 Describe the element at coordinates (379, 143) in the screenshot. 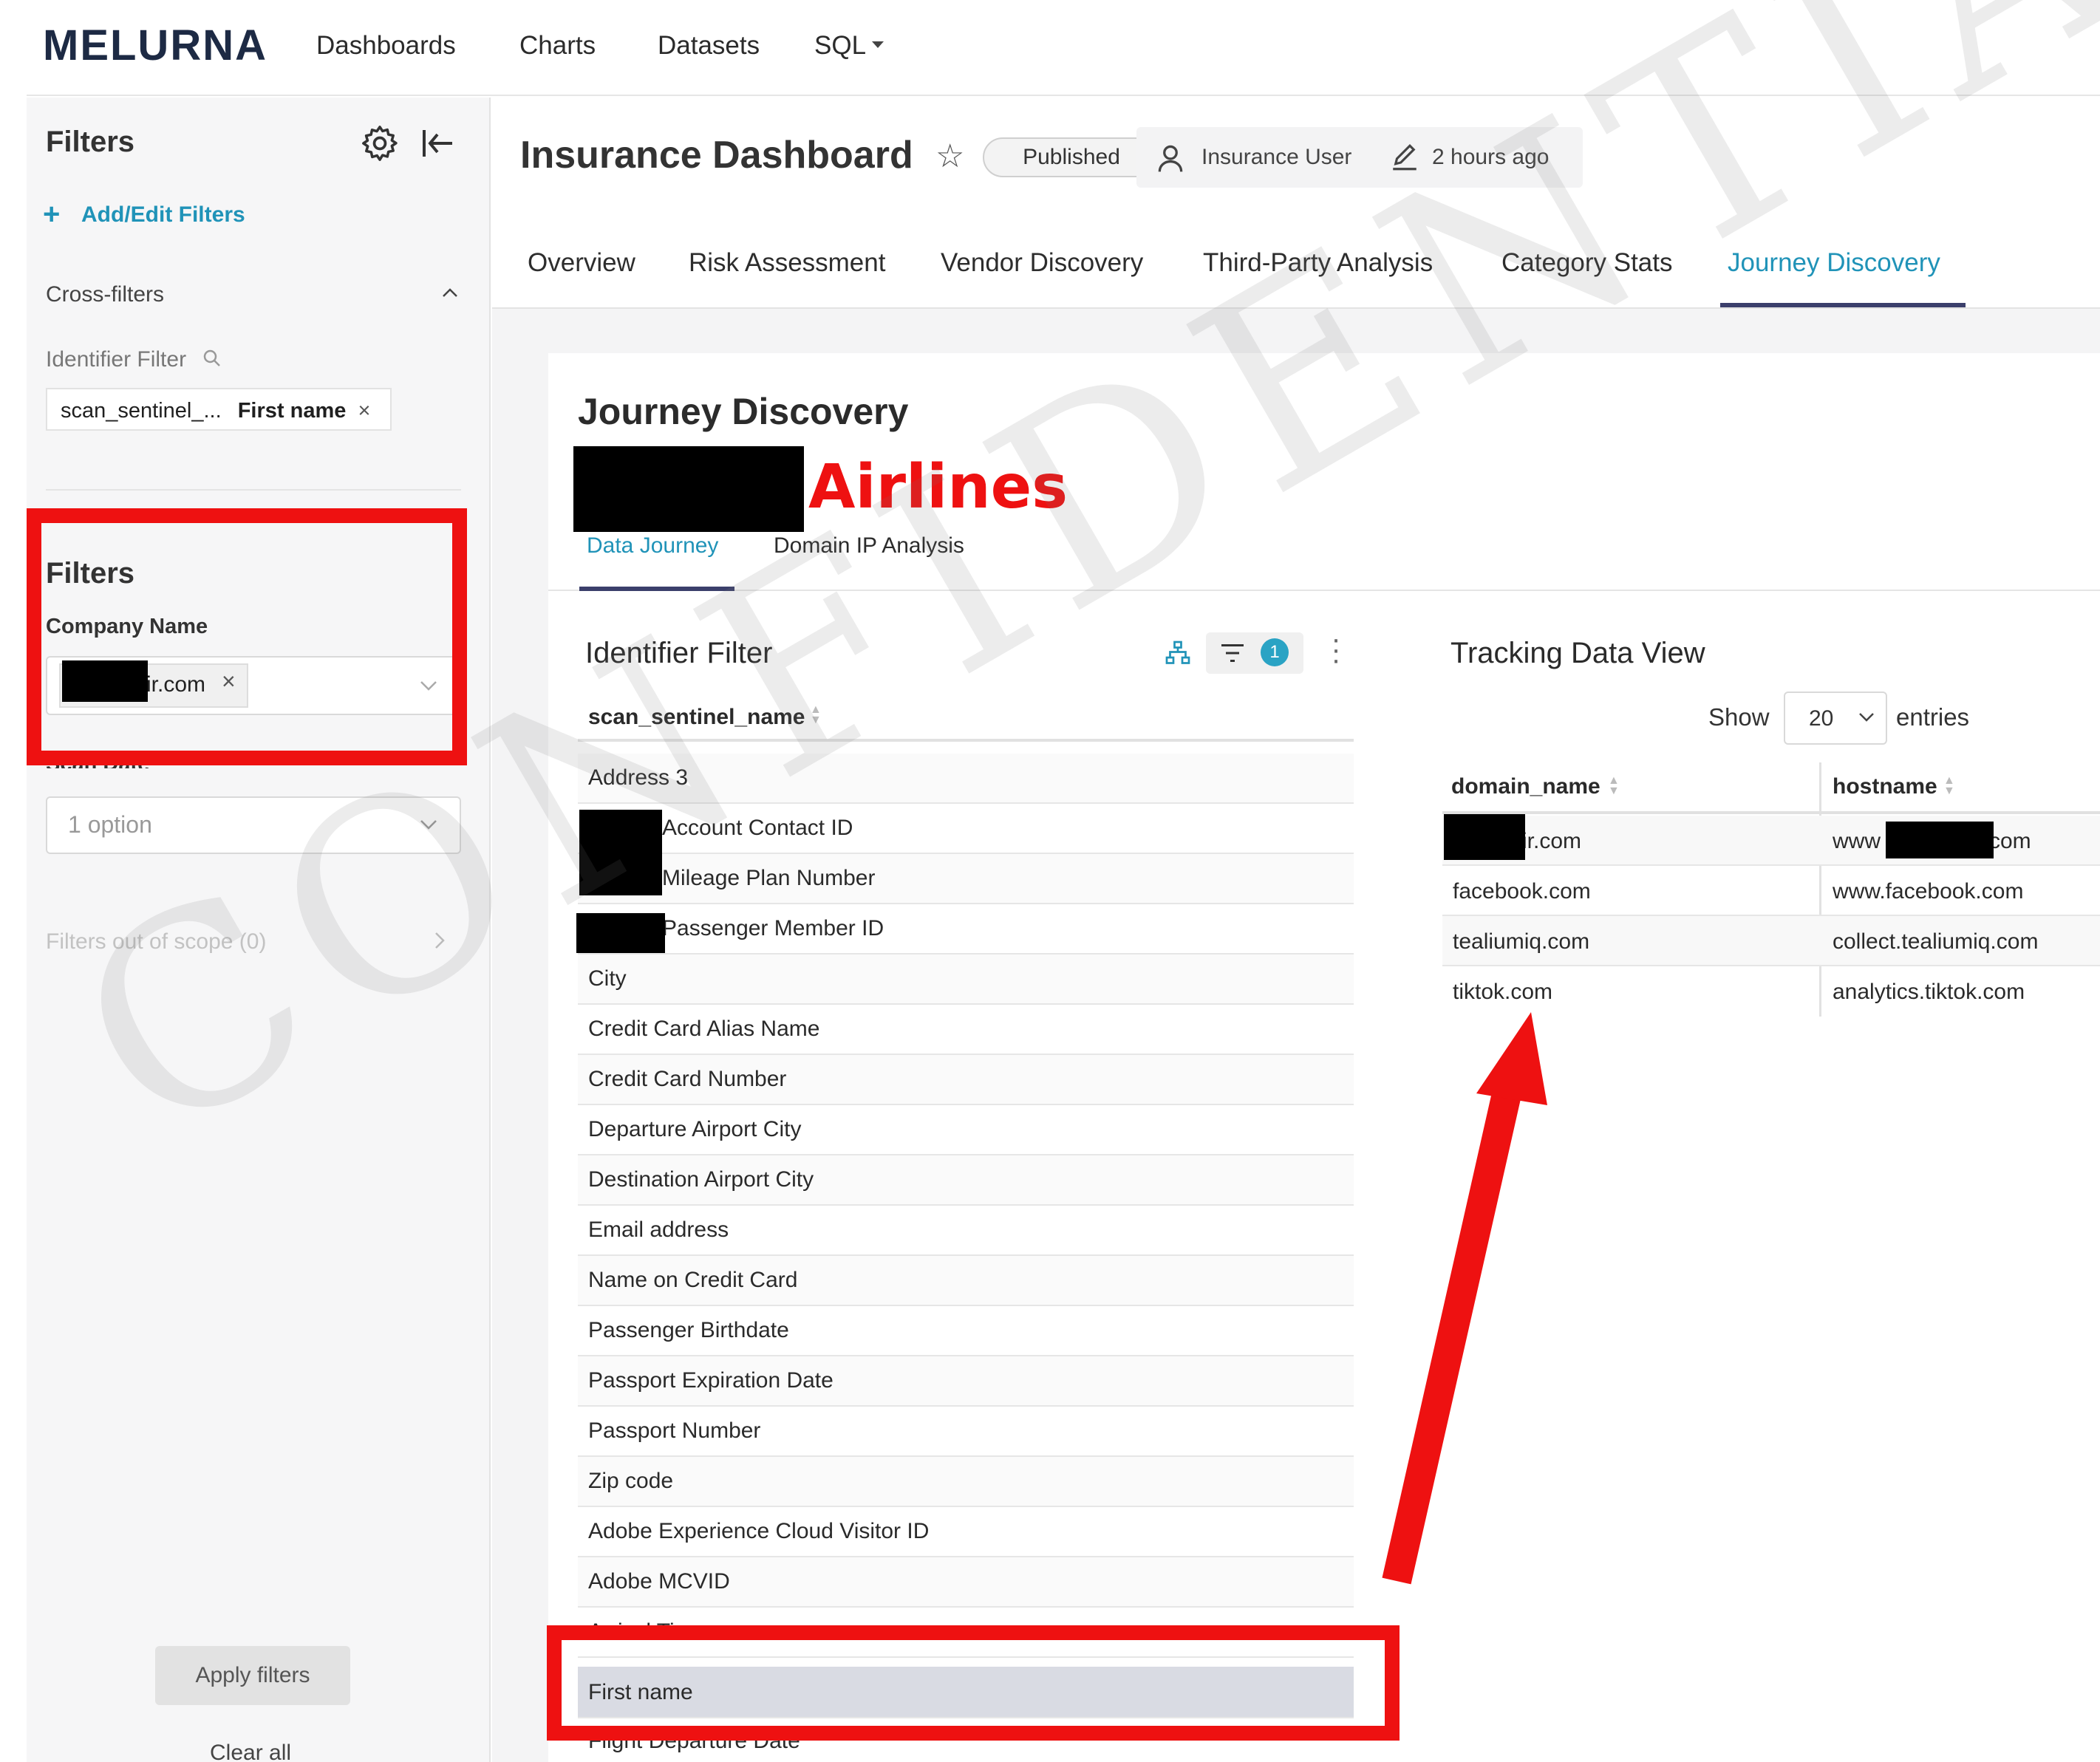

I see `gear-icon` at that location.